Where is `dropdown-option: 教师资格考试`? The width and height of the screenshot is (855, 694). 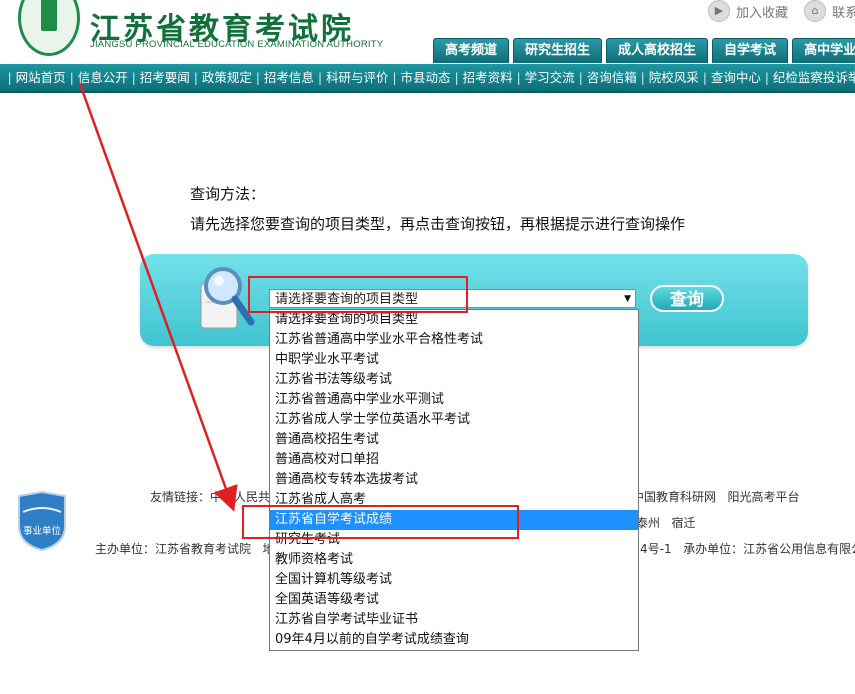
dropdown-option: 教师资格考试 is located at coordinates (454, 560).